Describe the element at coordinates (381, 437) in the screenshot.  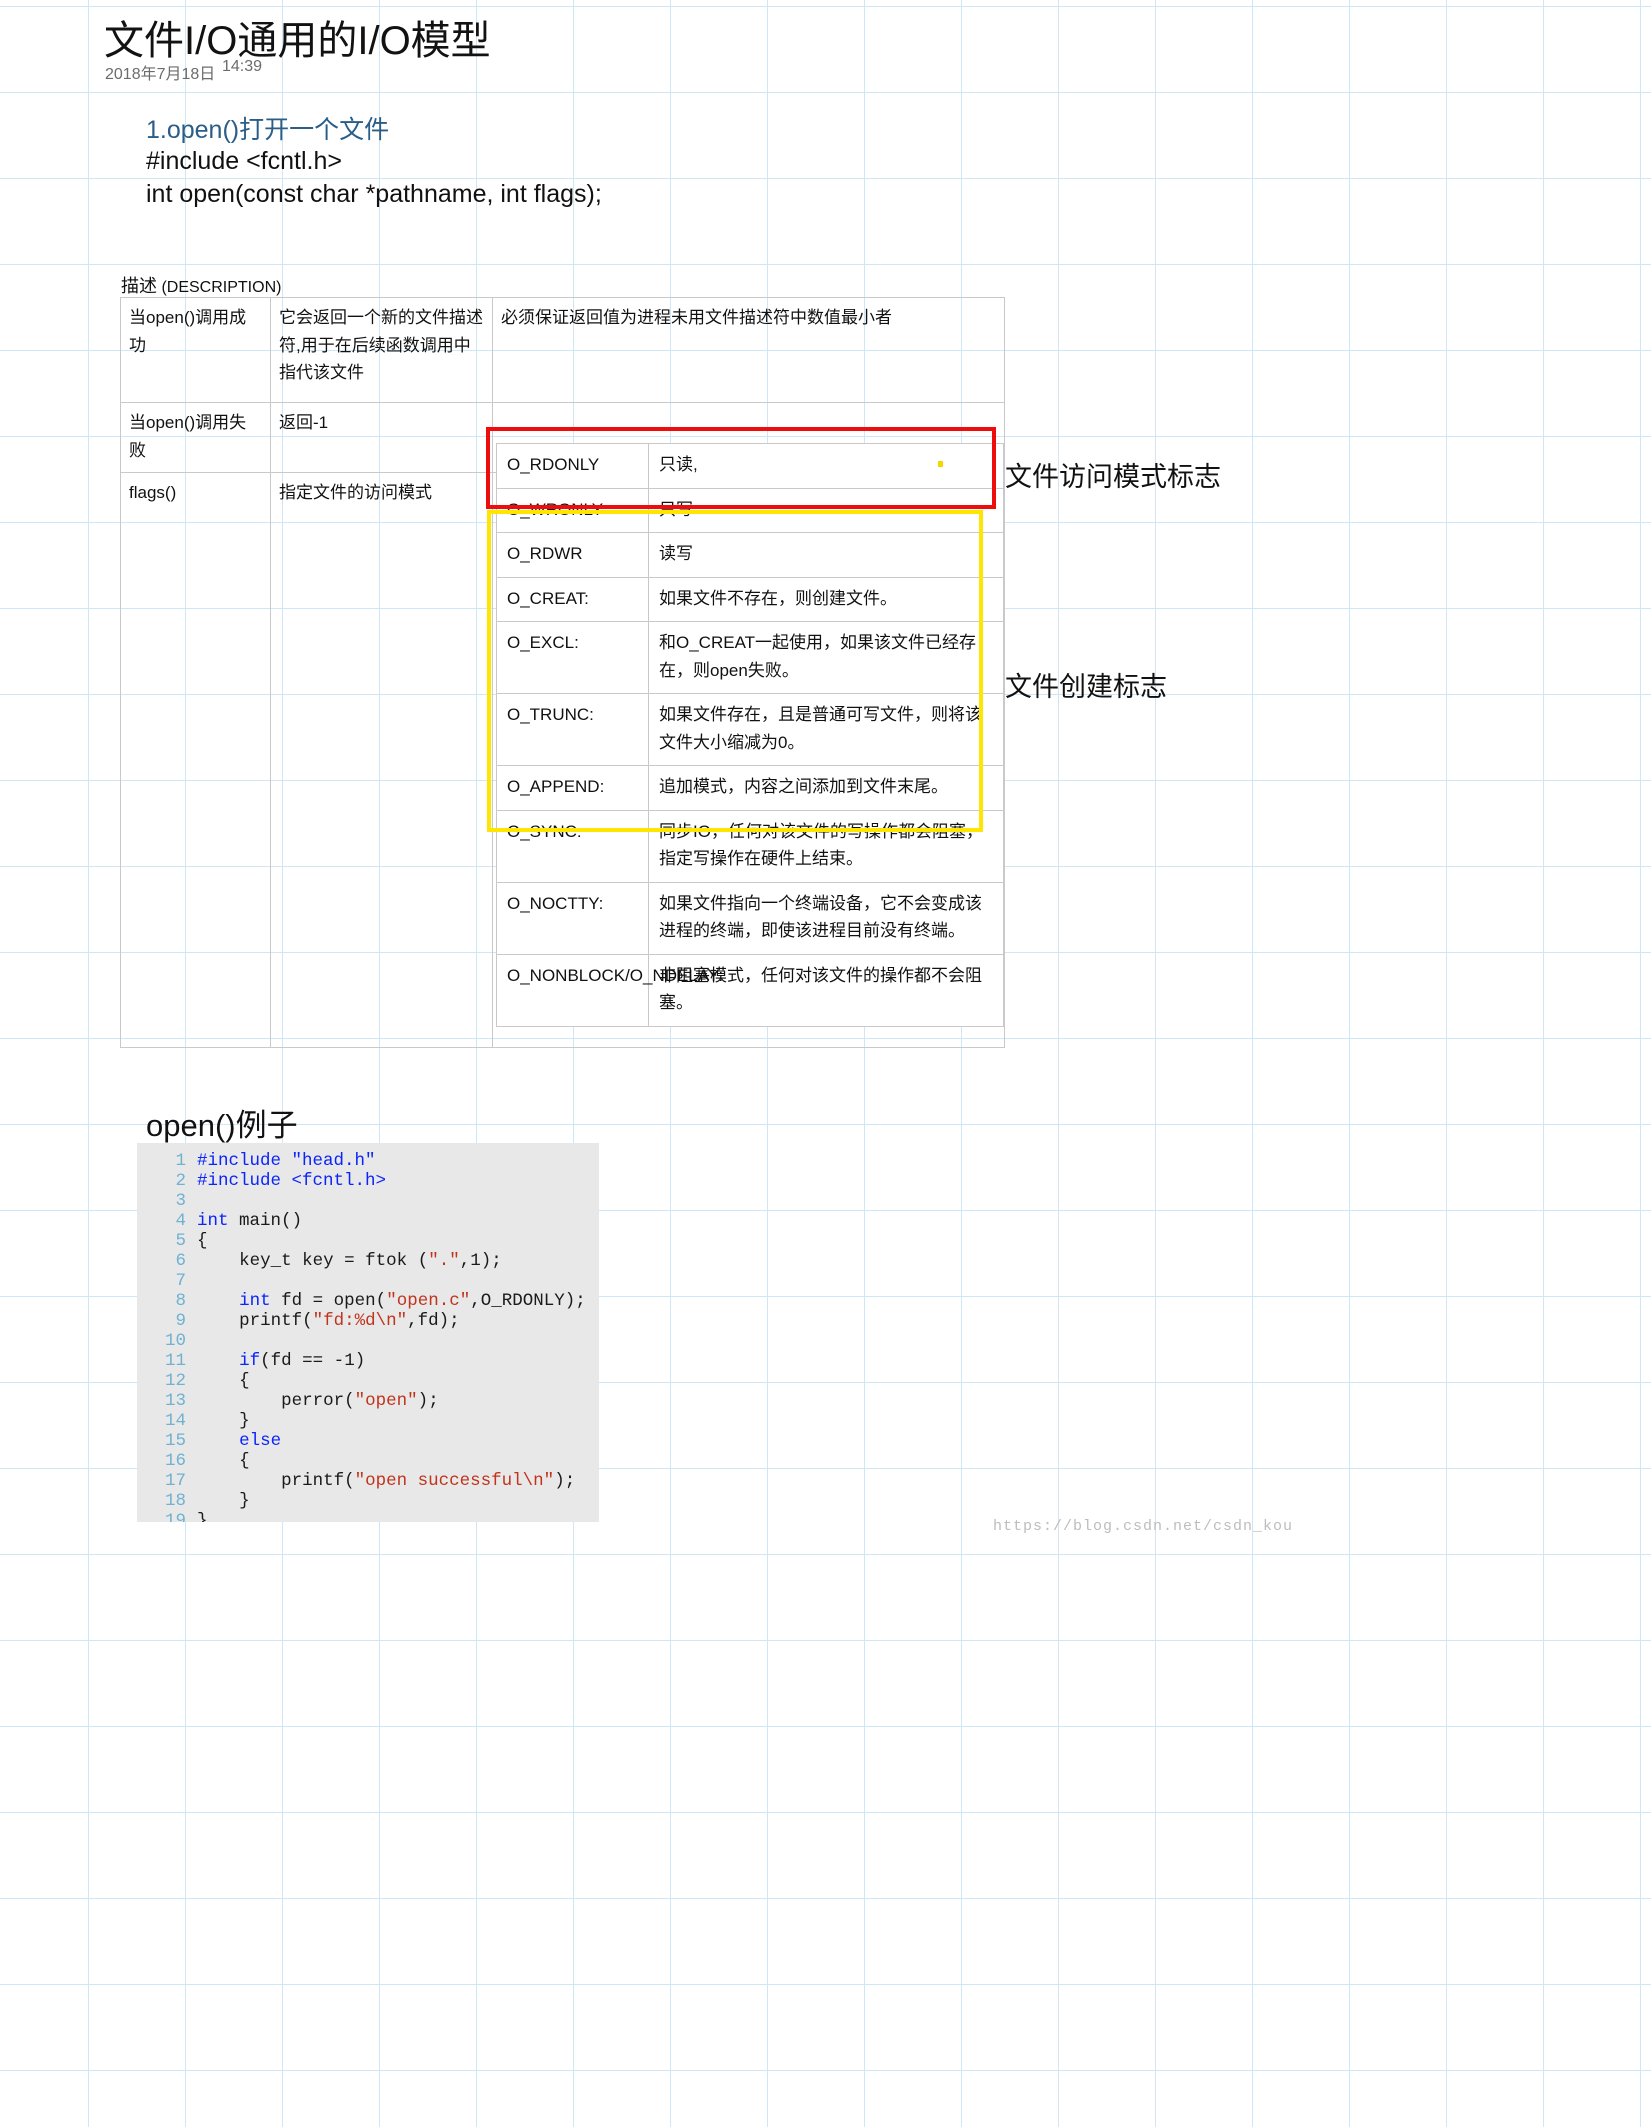
I see `cell-result: 返回-1` at that location.